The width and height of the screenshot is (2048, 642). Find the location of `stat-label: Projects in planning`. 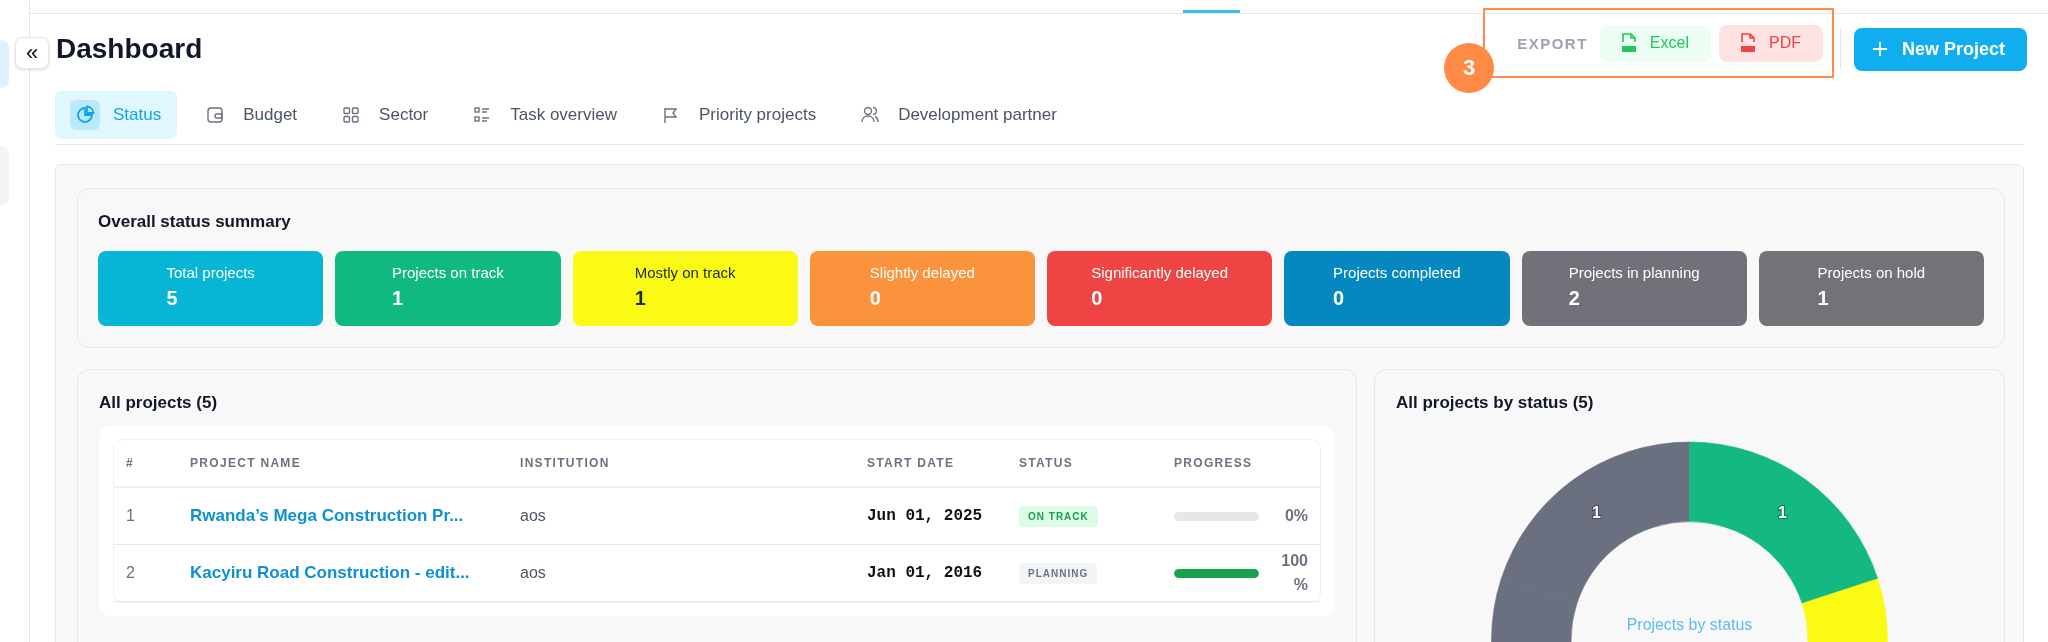

stat-label: Projects in planning is located at coordinates (1634, 272).